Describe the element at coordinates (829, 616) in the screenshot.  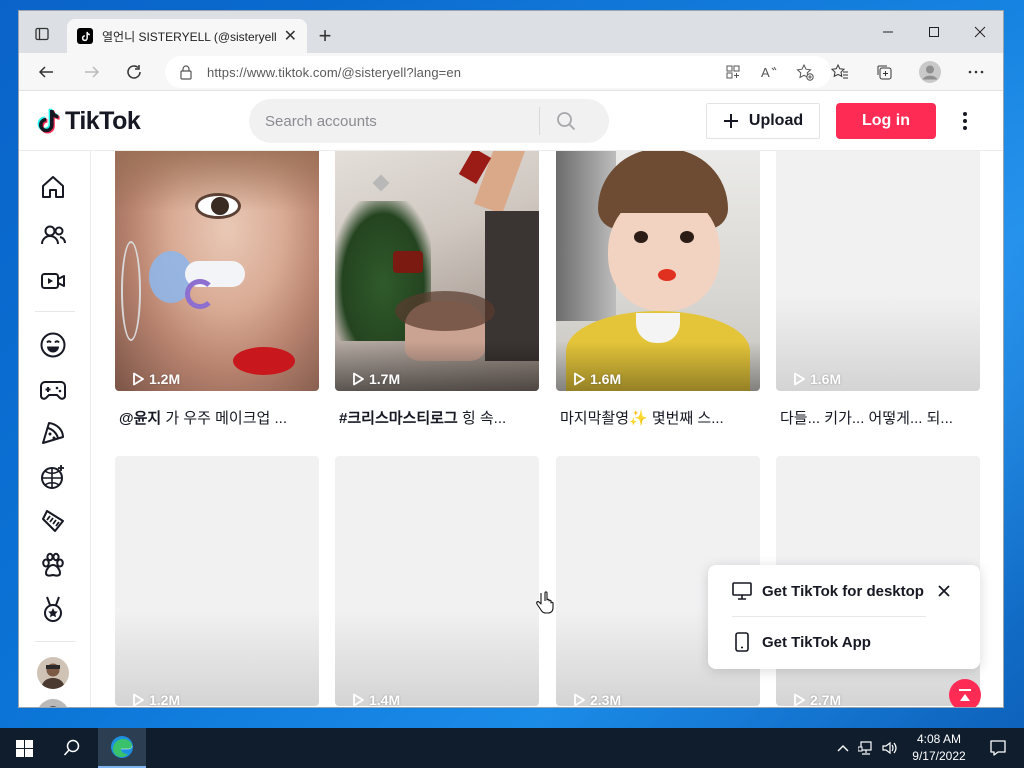
I see `popup-divider` at that location.